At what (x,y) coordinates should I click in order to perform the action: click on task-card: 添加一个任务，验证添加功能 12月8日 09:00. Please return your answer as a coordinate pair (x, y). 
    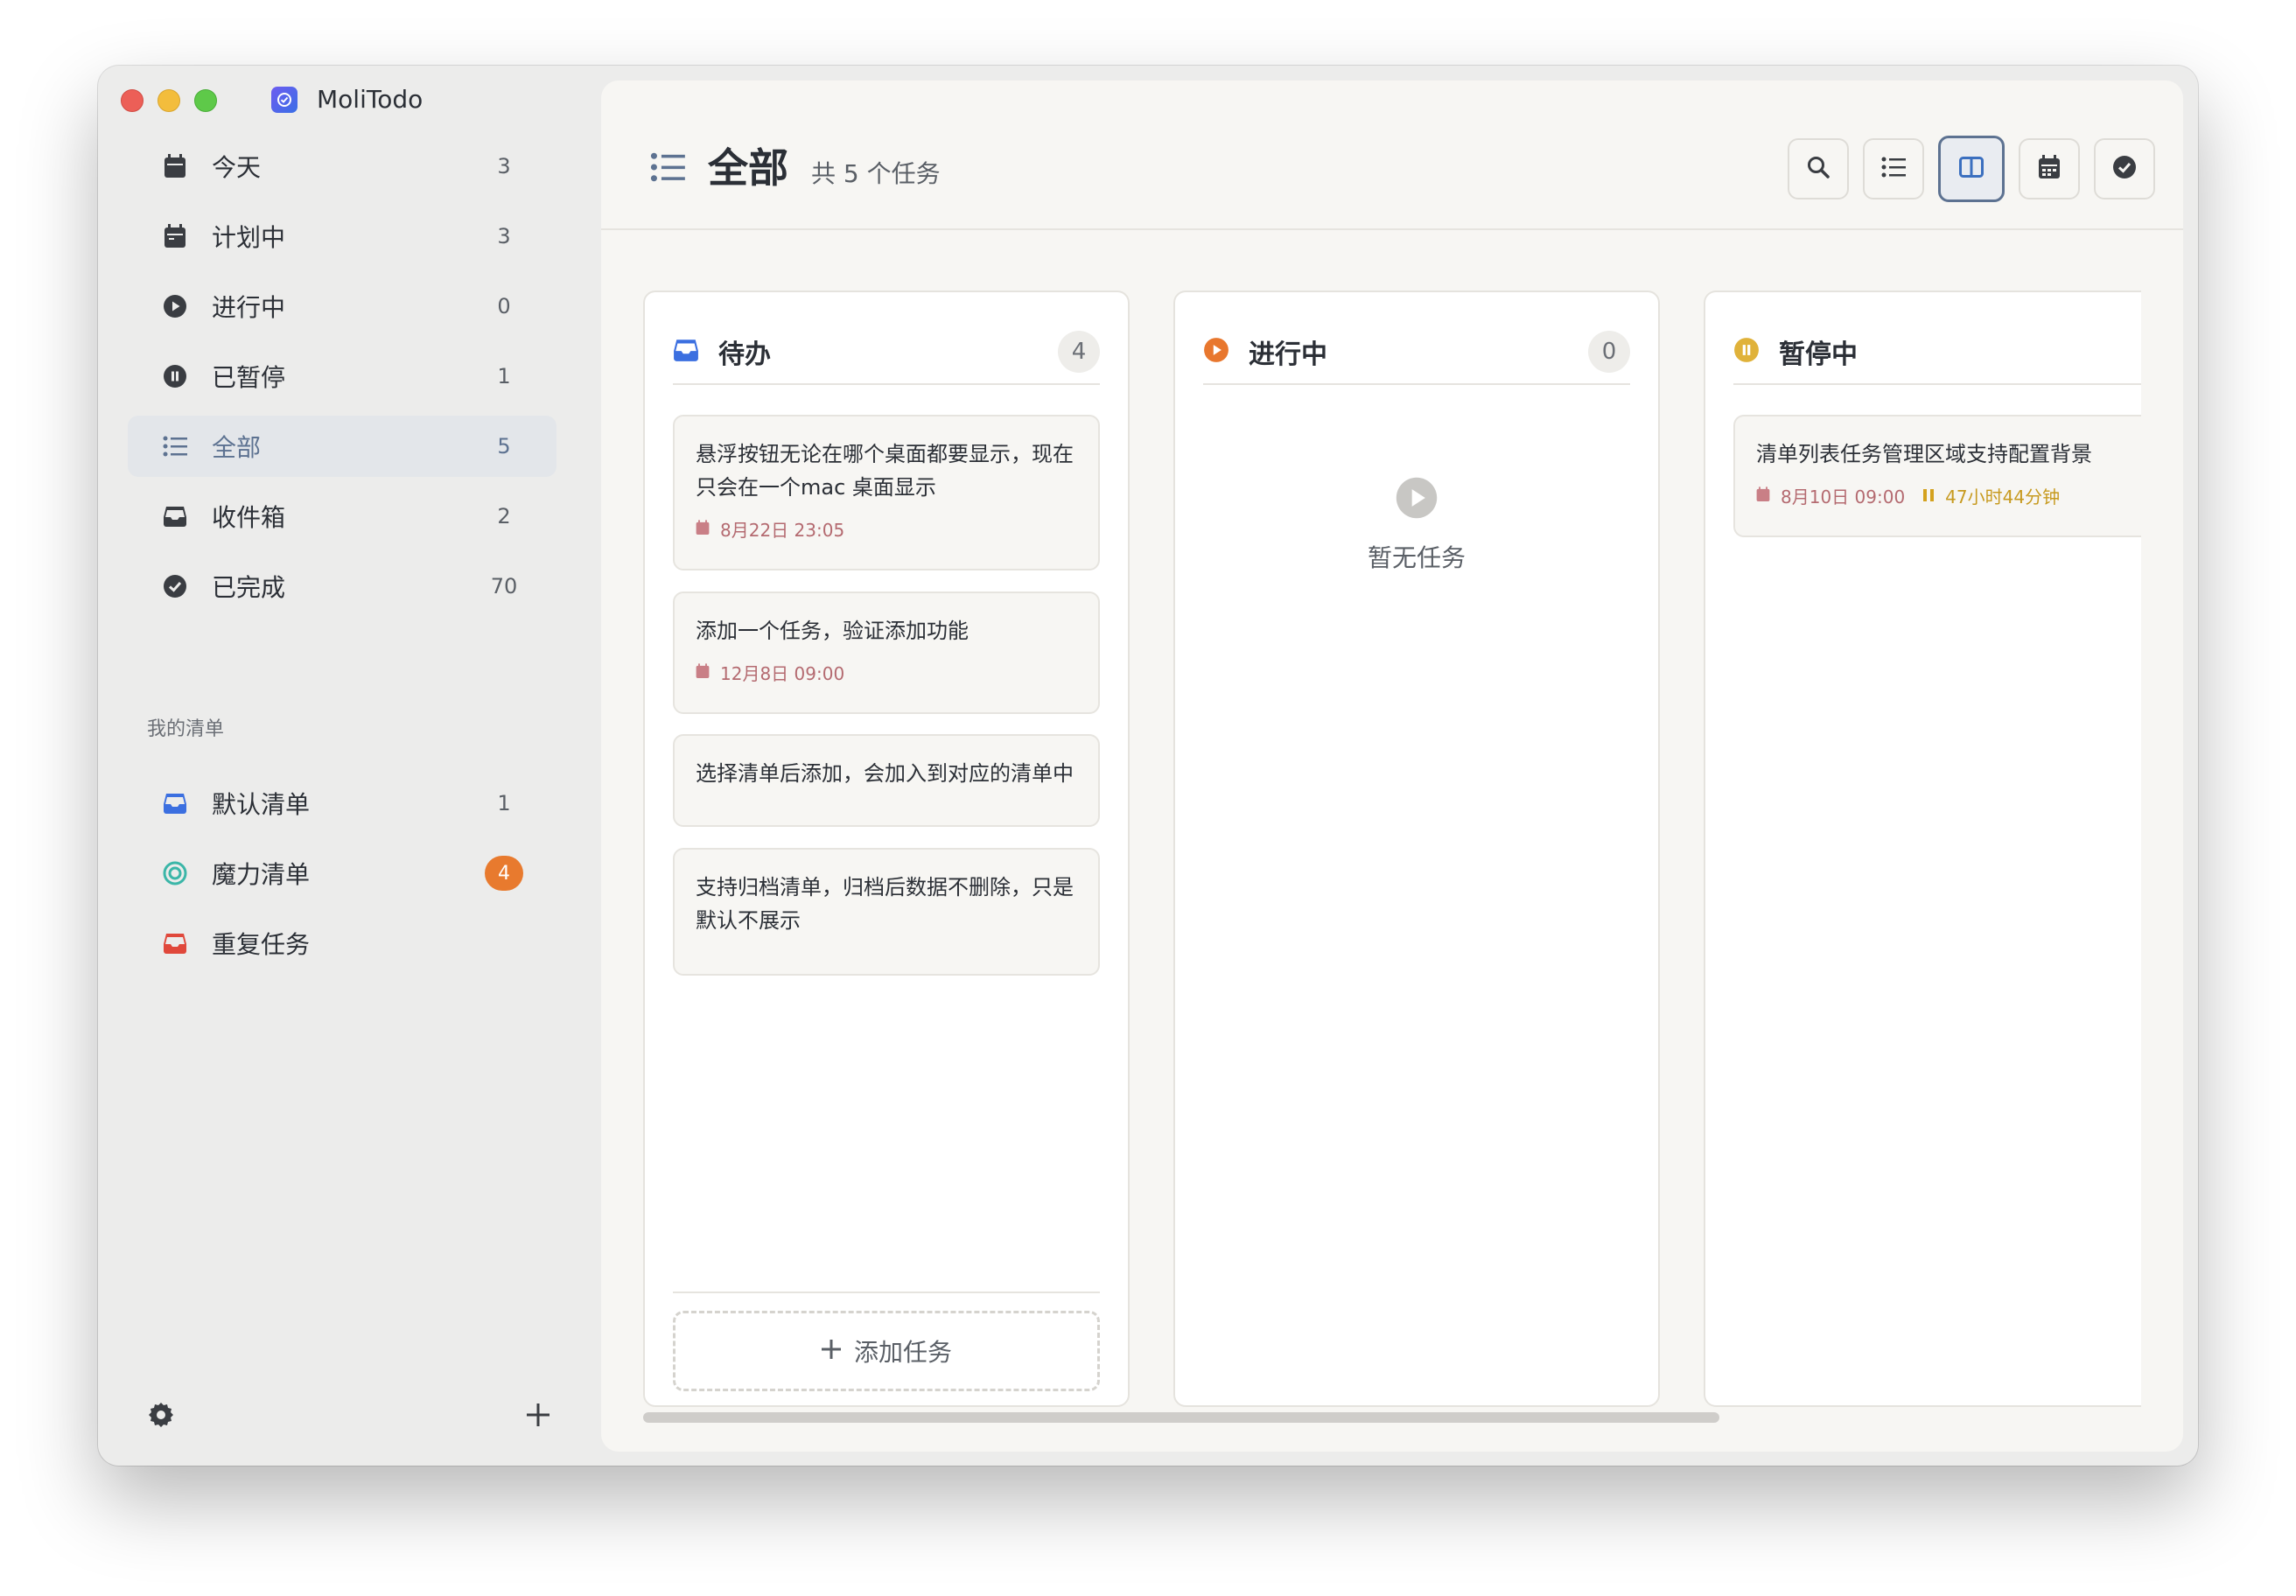
    Looking at the image, I should click on (886, 653).